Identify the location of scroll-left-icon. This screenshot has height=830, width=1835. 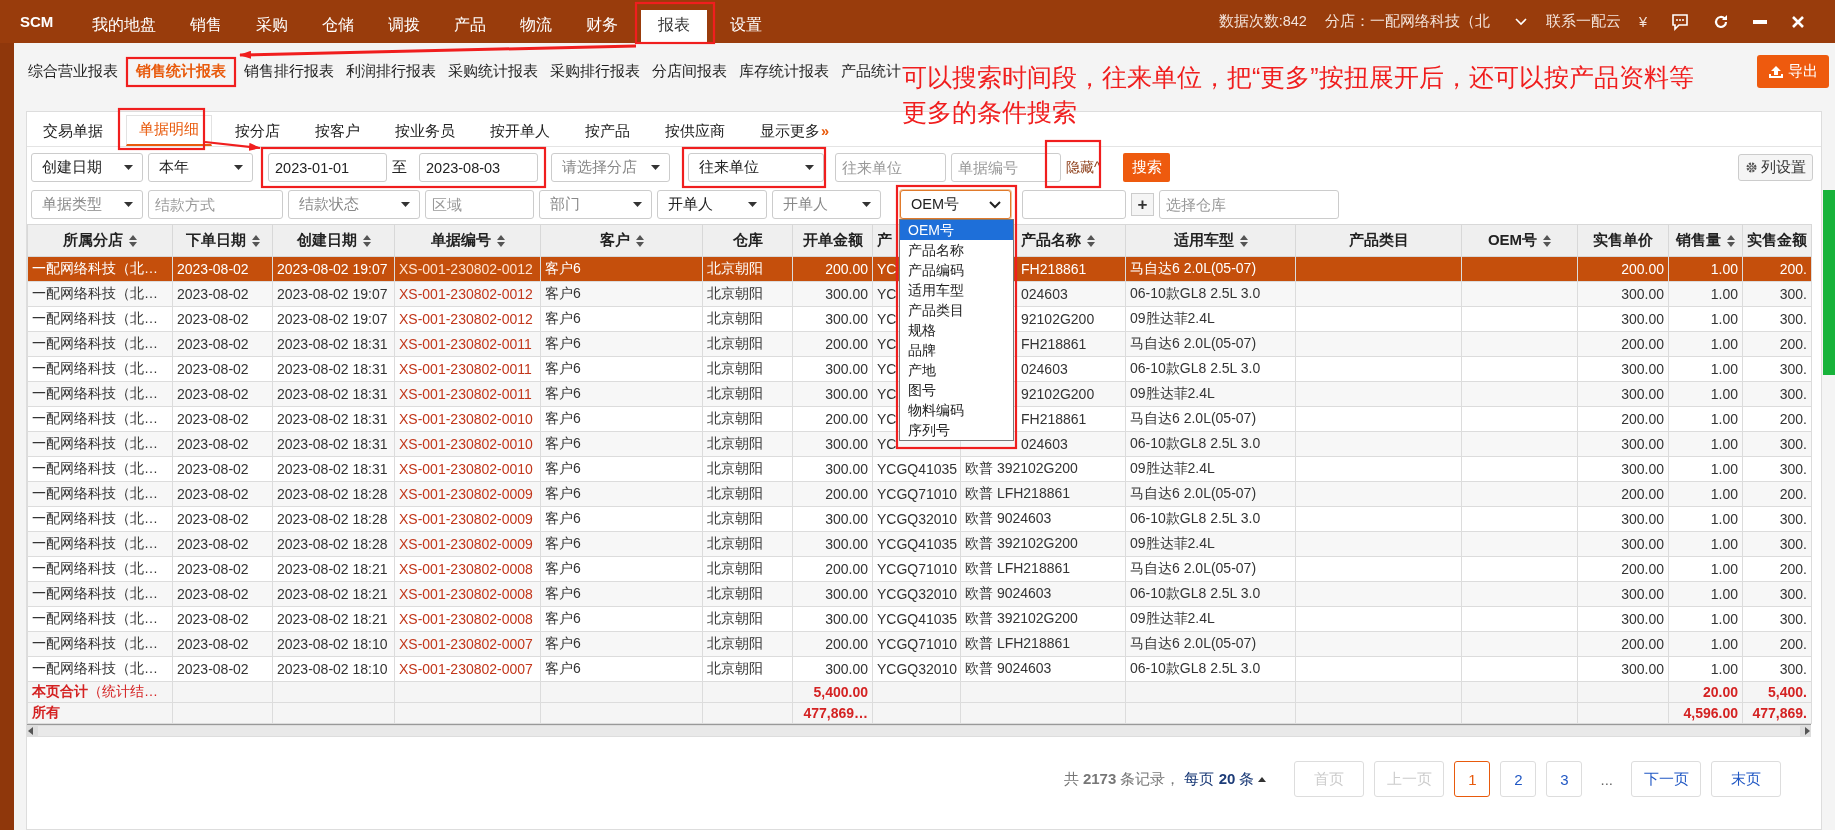
(31, 731).